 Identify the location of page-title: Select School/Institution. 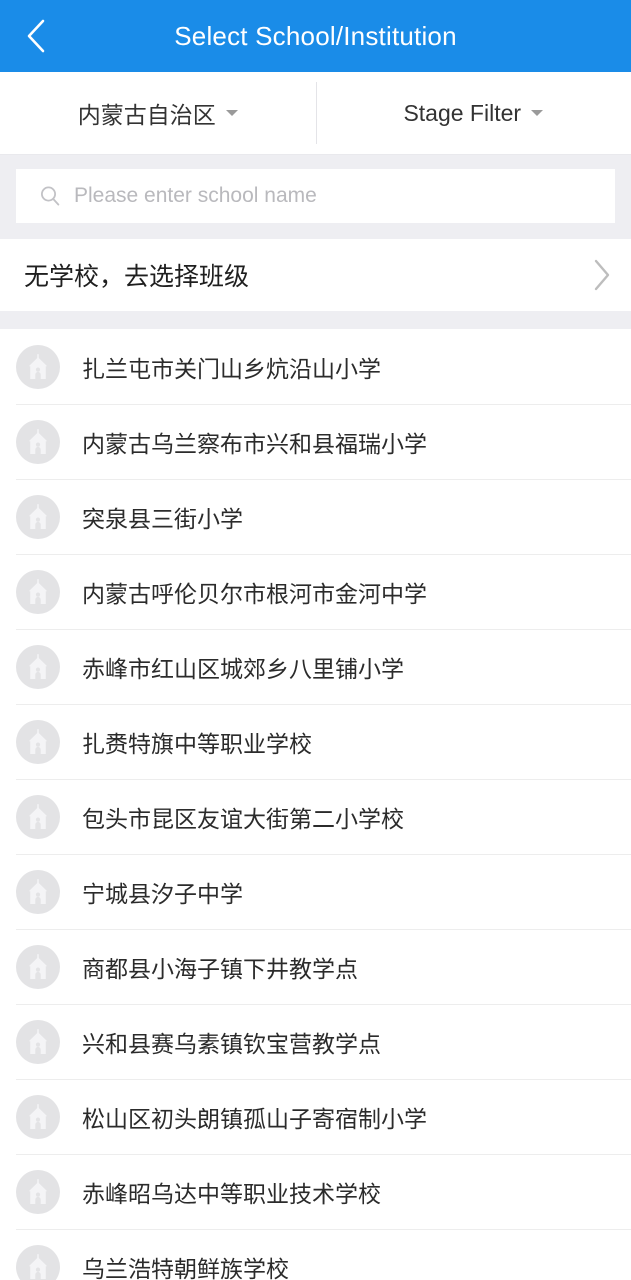
(315, 36).